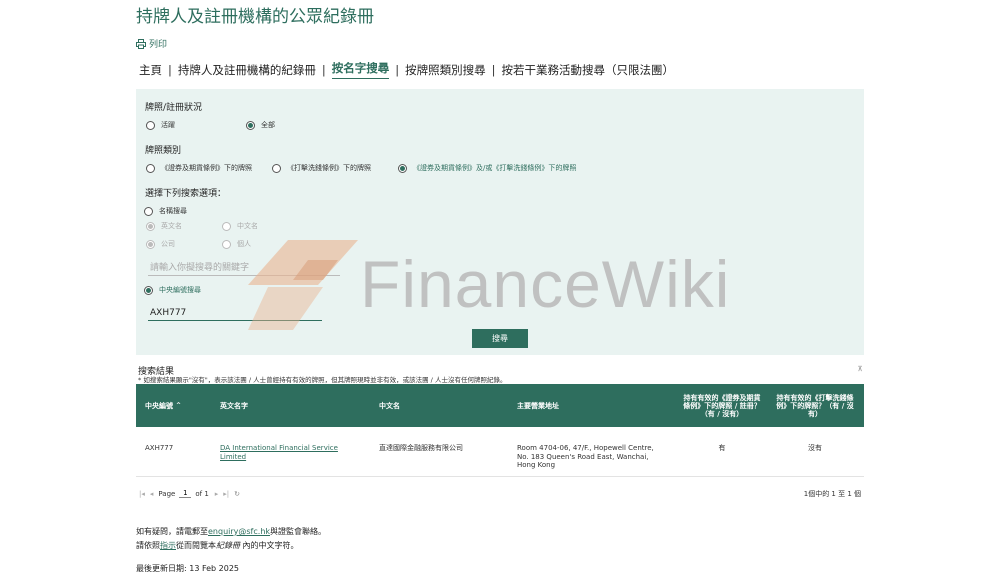 Image resolution: width=1000 pixels, height=575 pixels. What do you see at coordinates (237, 494) in the screenshot?
I see `refresh-icon: ↻` at bounding box center [237, 494].